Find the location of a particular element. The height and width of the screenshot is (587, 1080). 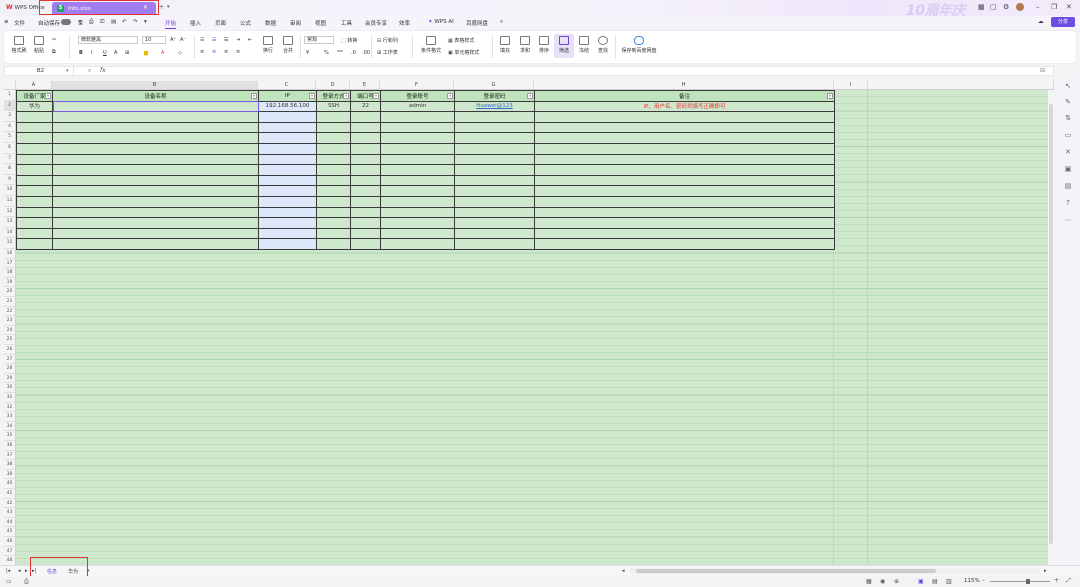

menu-page: 页面 is located at coordinates (220, 23).